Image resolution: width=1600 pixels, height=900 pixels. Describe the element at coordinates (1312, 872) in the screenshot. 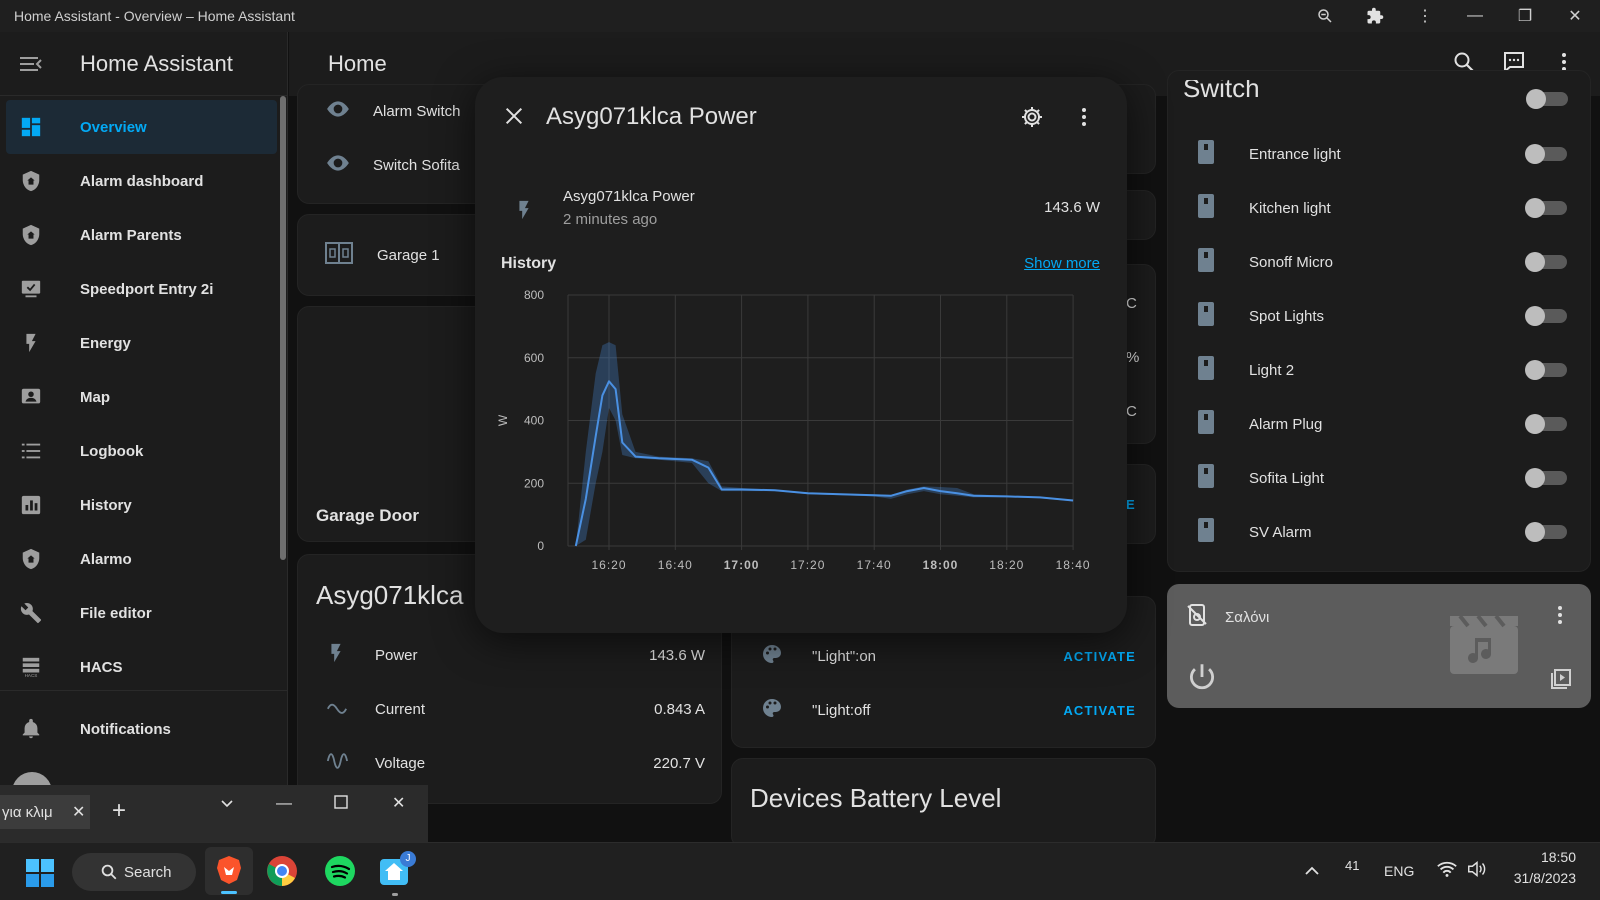

I see `chevron-up-icon` at that location.